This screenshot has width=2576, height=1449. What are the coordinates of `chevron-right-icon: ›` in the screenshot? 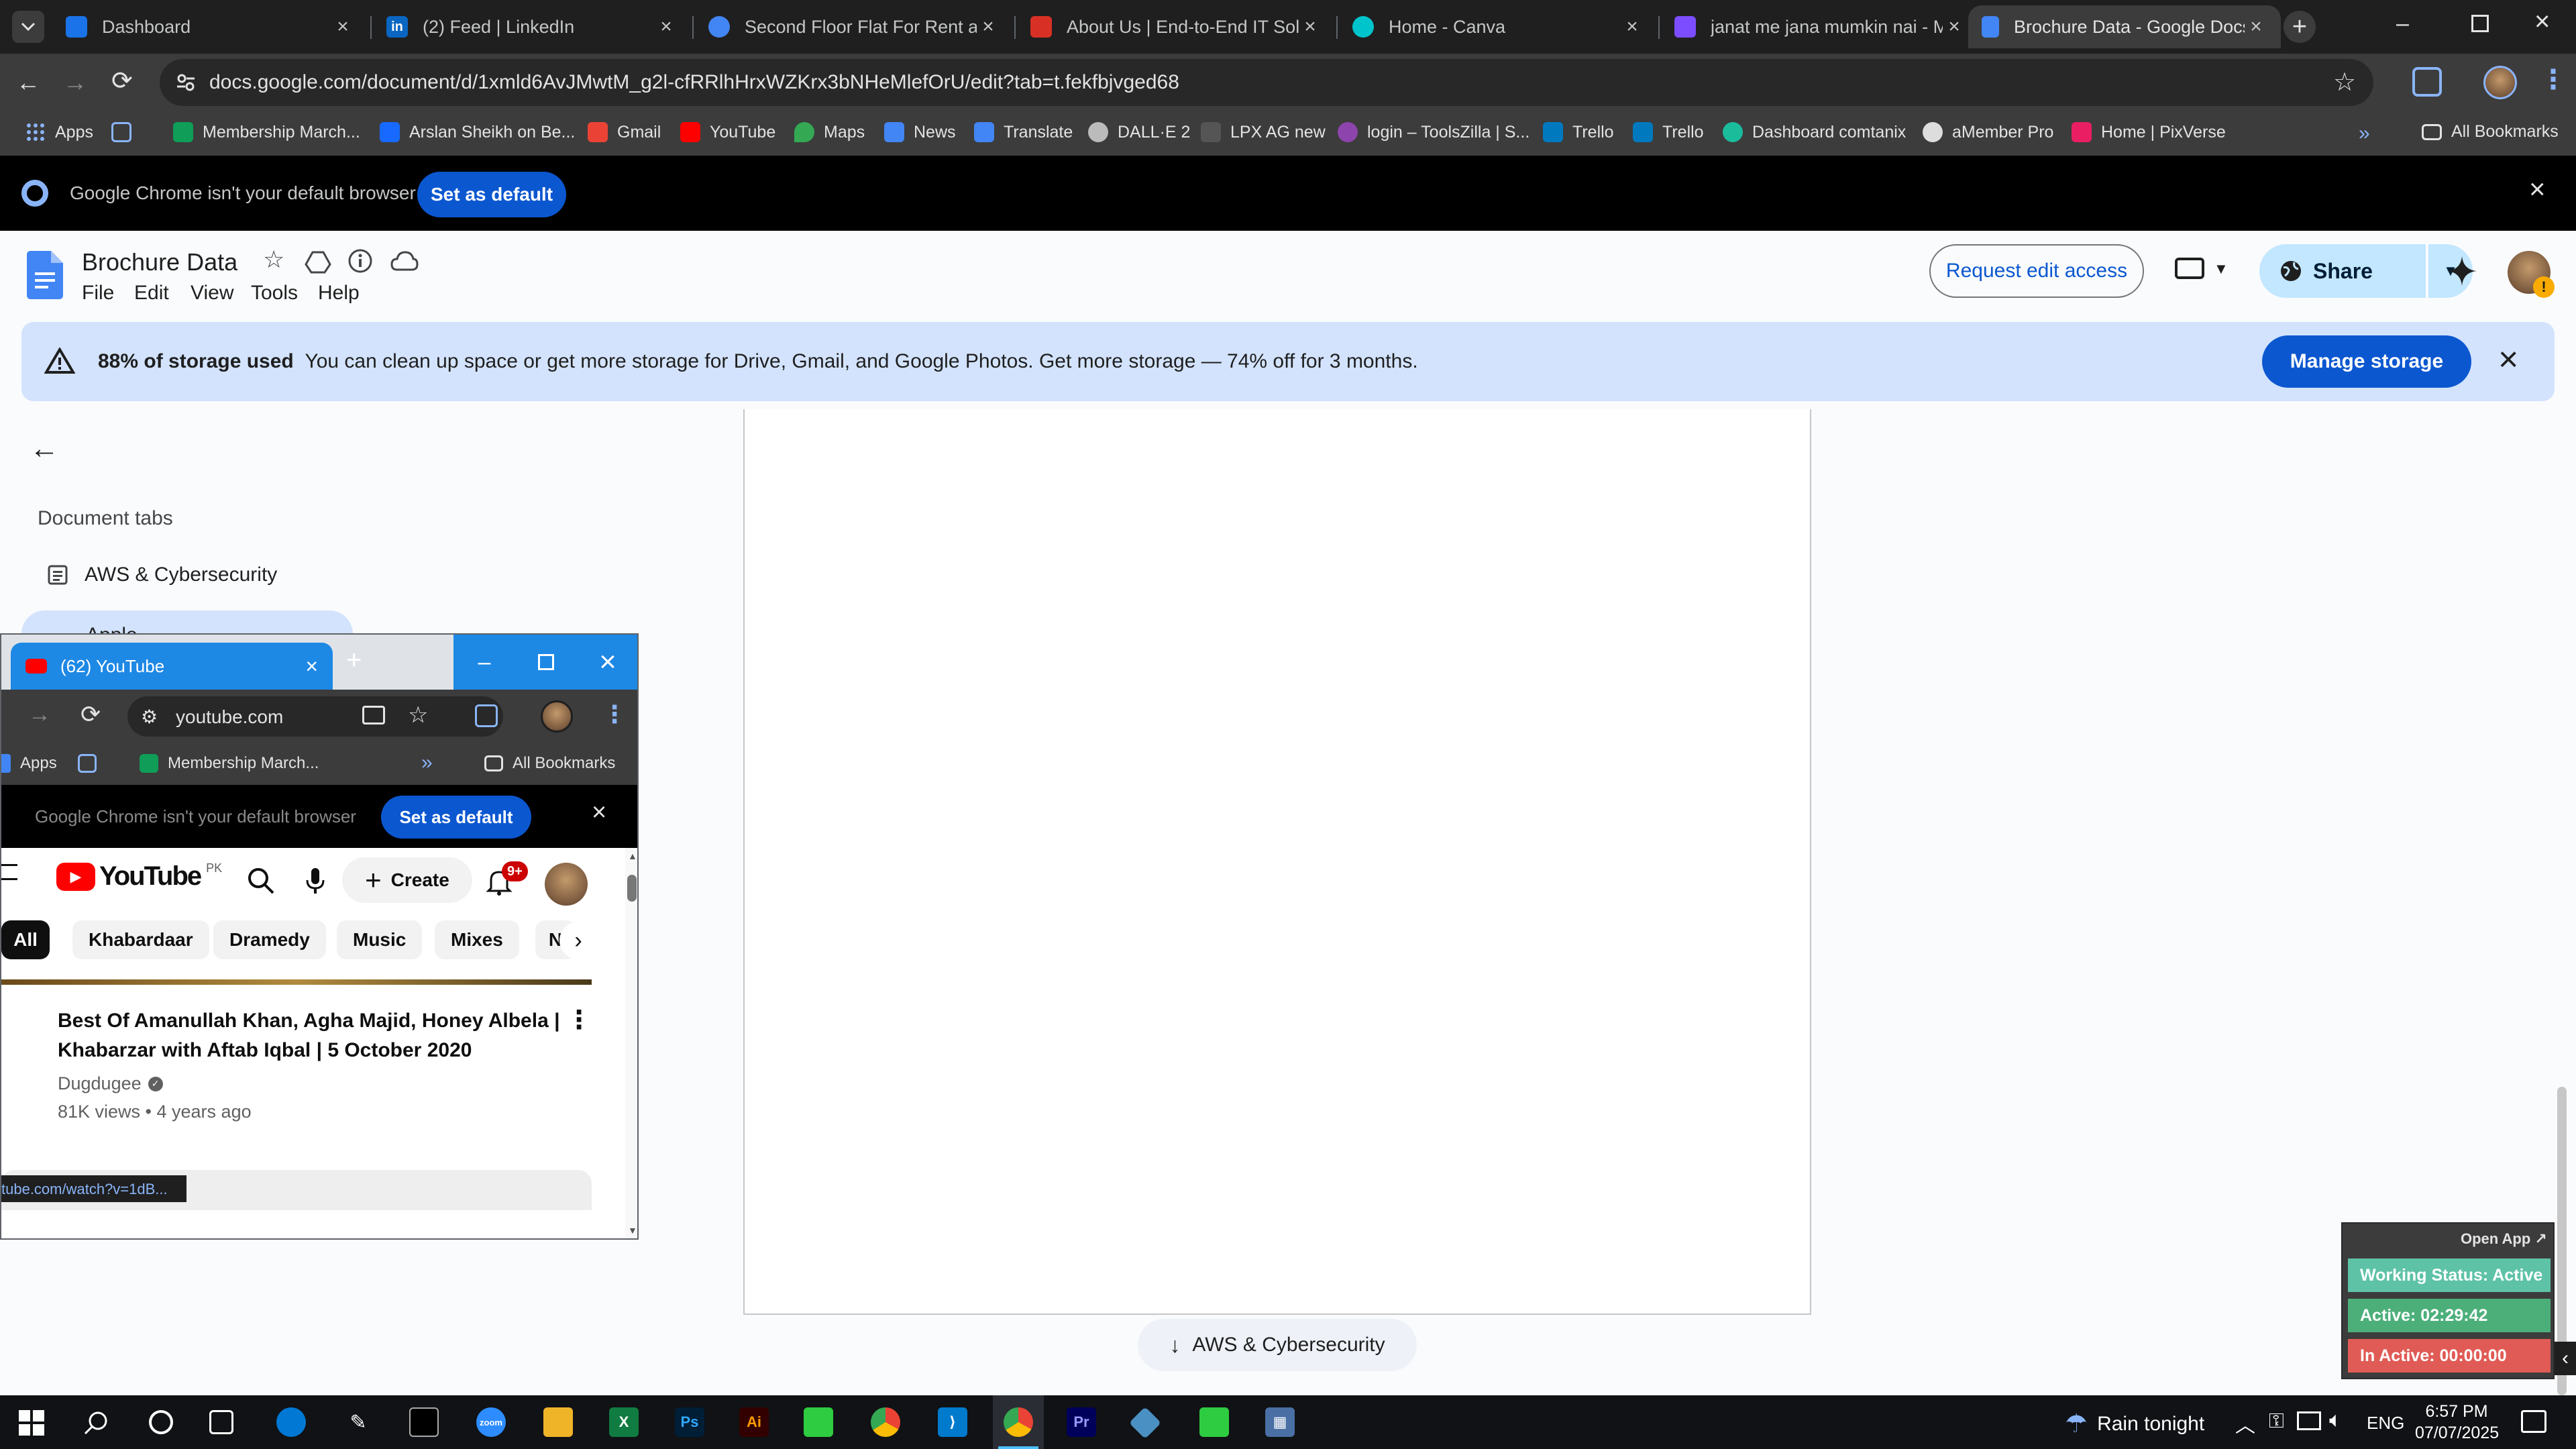 It's located at (578, 940).